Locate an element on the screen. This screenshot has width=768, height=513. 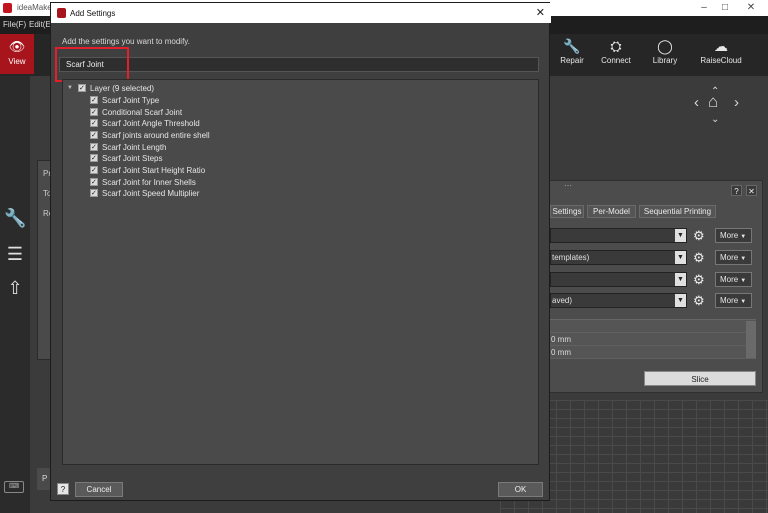
cancel-button: Cancel is located at coordinates (99, 489).